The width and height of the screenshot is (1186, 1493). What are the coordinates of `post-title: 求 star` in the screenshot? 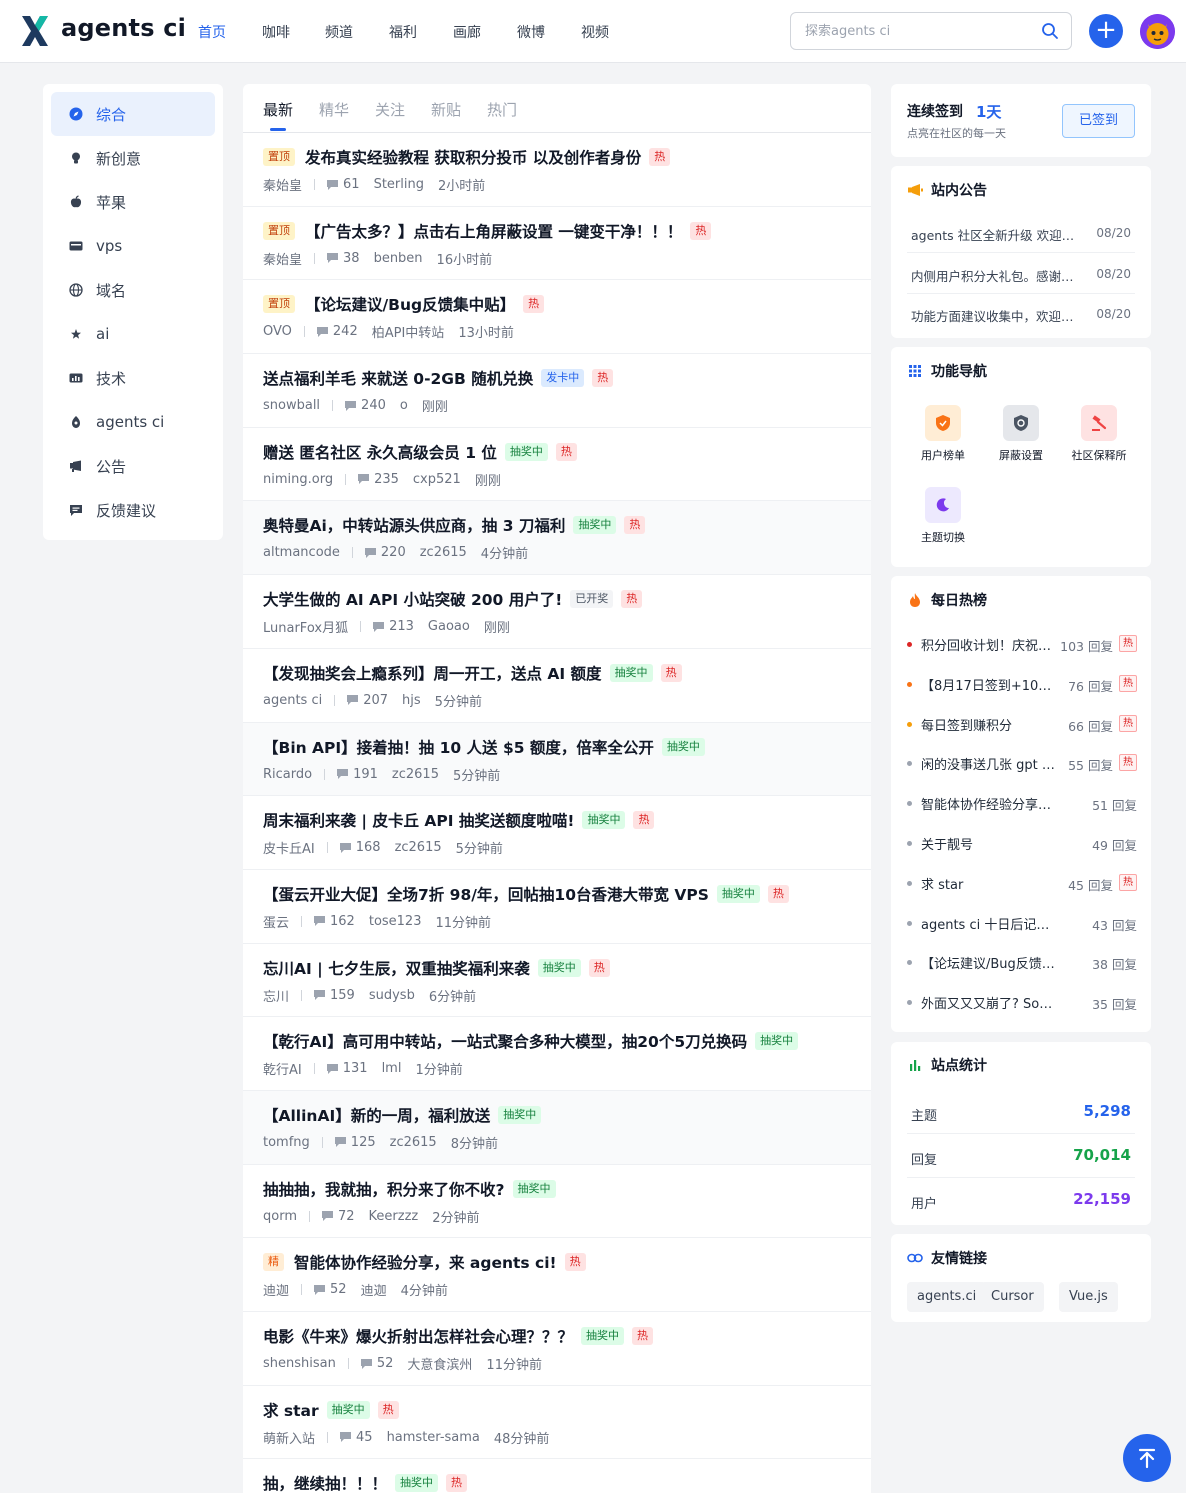 It's located at (291, 1410).